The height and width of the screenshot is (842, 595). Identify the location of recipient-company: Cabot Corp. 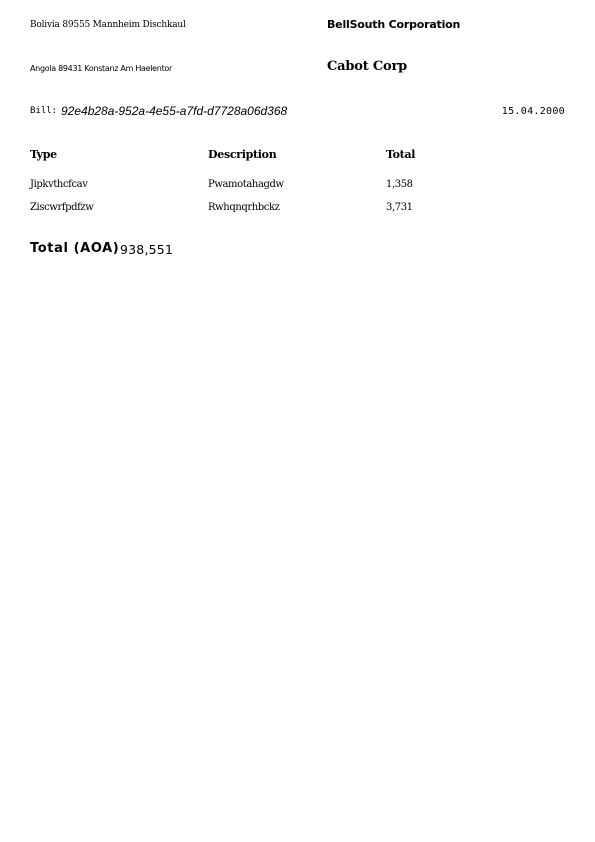
(367, 66).